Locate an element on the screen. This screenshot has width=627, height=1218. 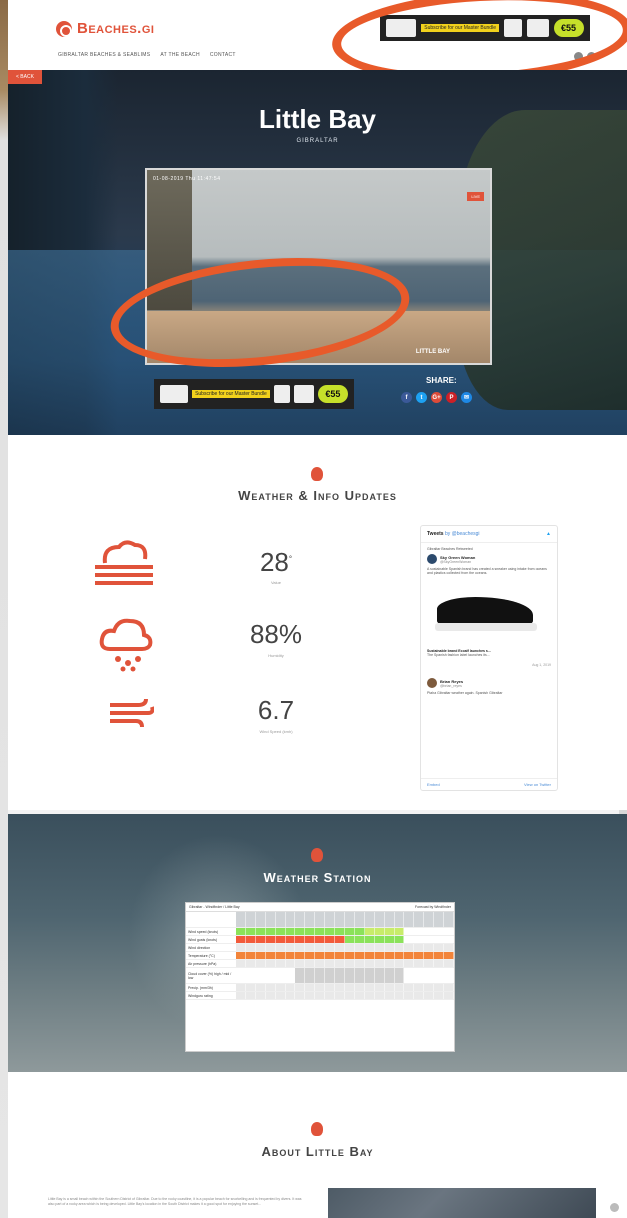
nav-item-contact: CONTACT is located at coordinates (223, 55).